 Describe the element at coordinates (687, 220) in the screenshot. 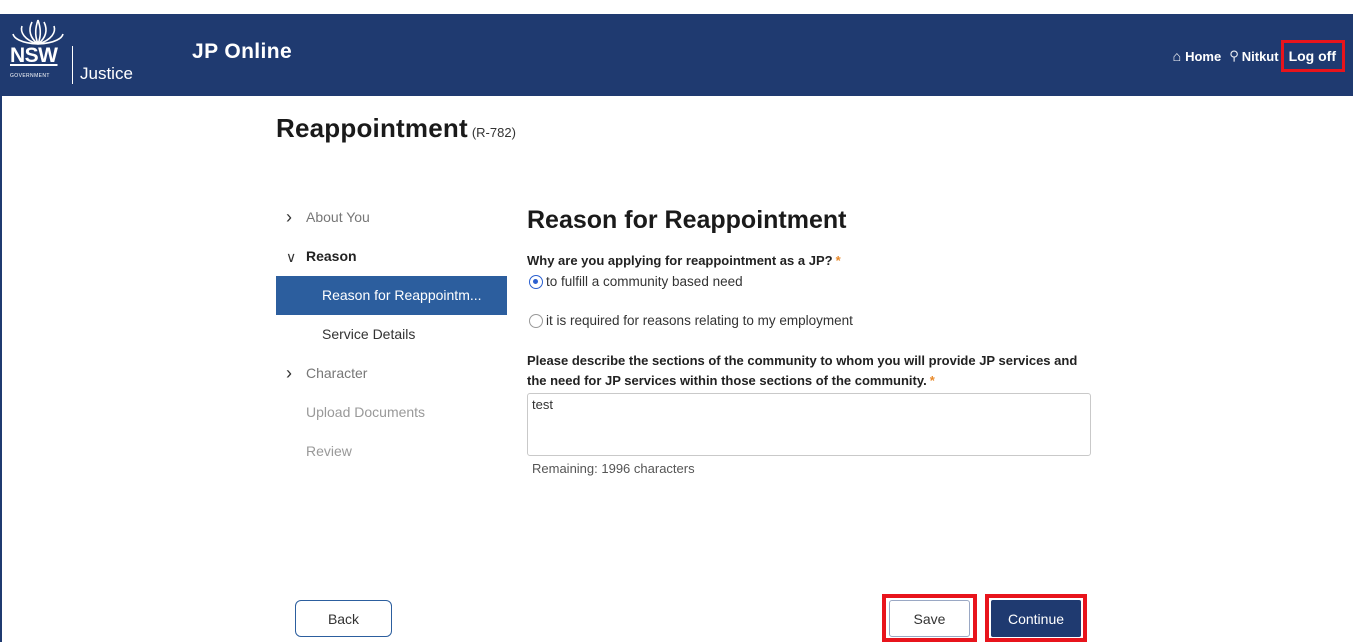

I see `section-title: Reason for Reappointment` at that location.